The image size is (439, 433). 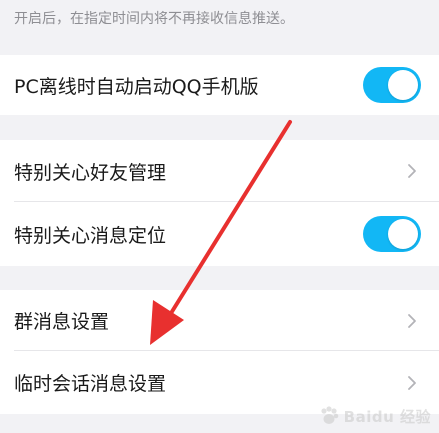 I want to click on setting-label: PC离线时自动启动QQ手机版, so click(x=136, y=86).